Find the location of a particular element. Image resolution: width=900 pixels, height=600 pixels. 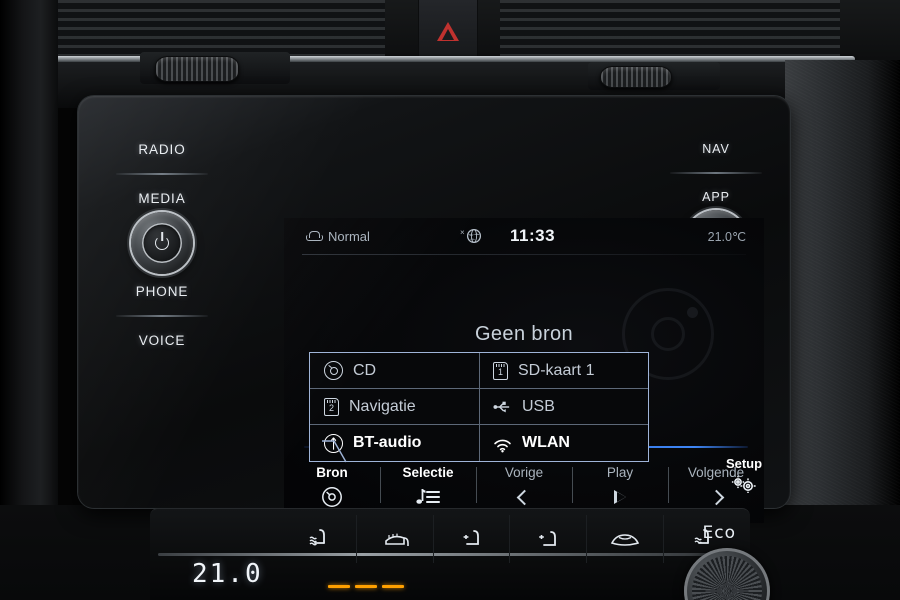

rear-window-defrost-icon is located at coordinates (396, 539).